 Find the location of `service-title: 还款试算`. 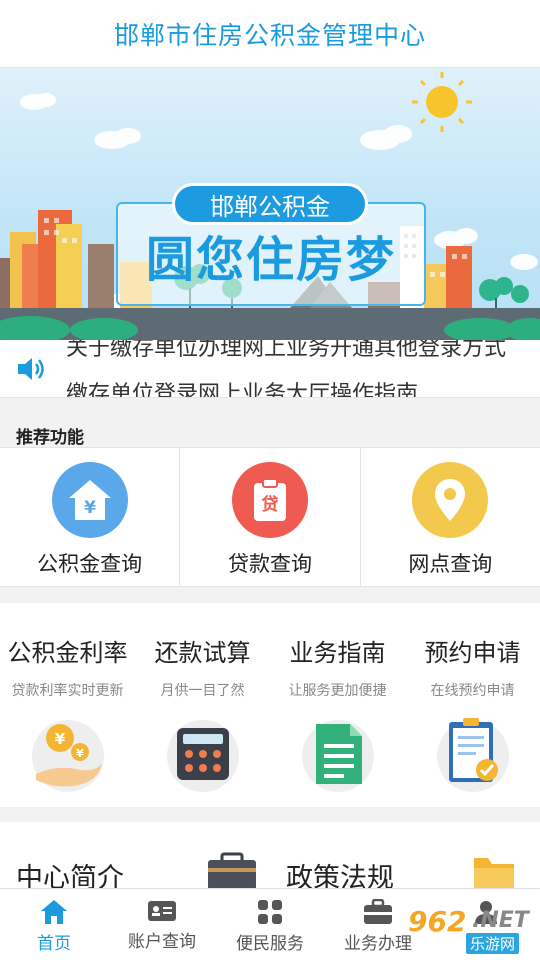

service-title: 还款试算 is located at coordinates (202, 653).